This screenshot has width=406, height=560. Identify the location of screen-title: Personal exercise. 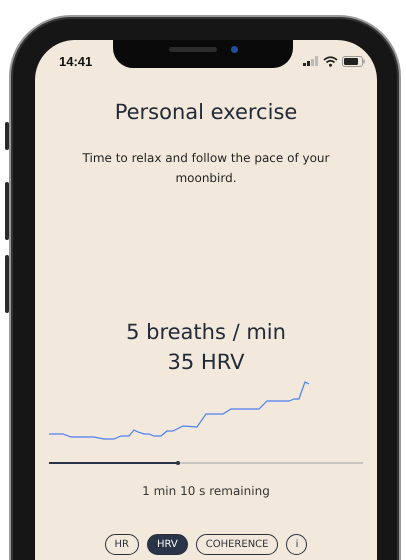
(206, 112).